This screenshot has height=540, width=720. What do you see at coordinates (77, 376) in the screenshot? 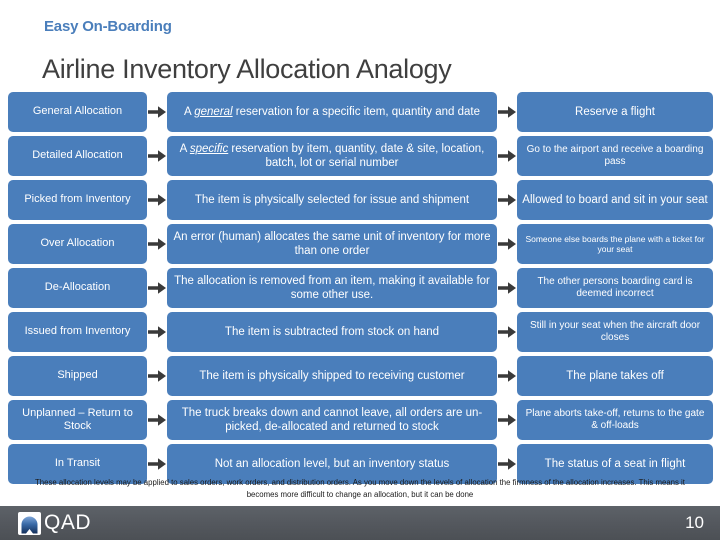
I see `allocation-level-cell: Shipped` at bounding box center [77, 376].